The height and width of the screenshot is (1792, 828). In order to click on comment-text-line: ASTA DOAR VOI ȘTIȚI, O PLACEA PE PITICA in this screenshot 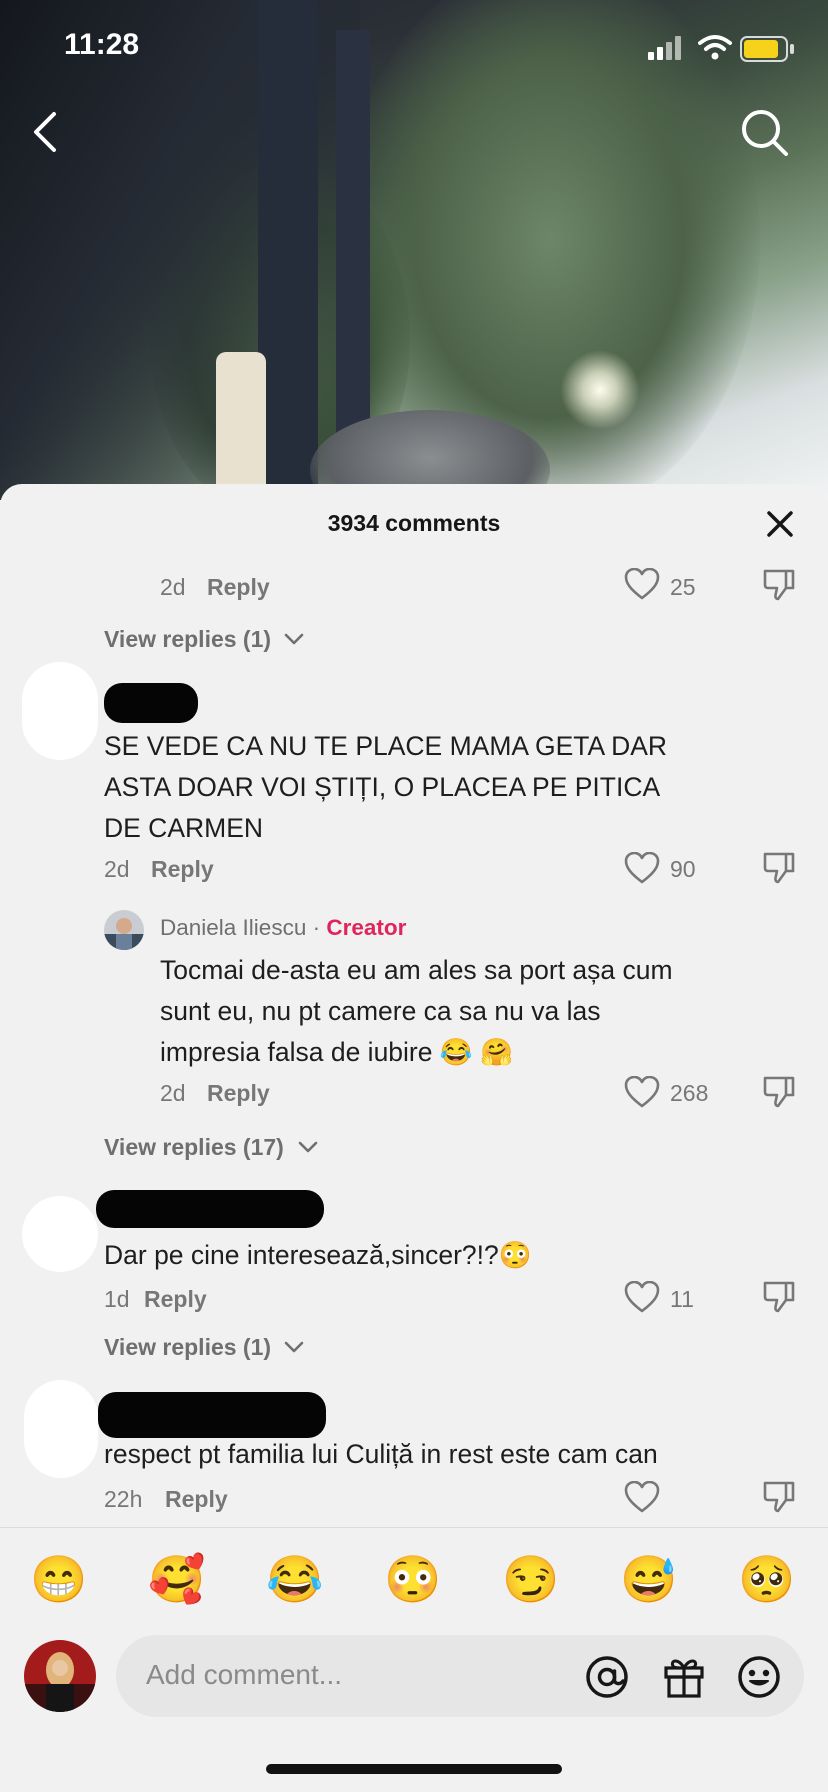, I will do `click(382, 787)`.